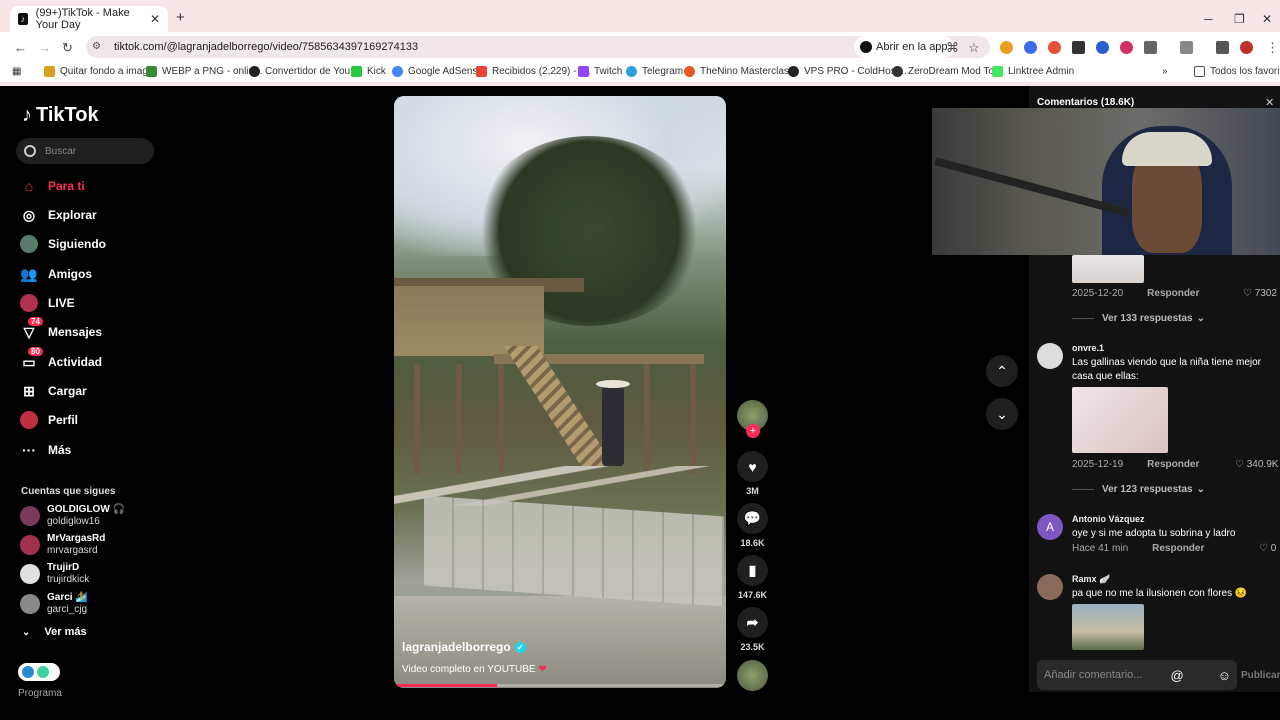 The height and width of the screenshot is (720, 1280). What do you see at coordinates (39, 672) in the screenshot?
I see `app-toggle-pill` at bounding box center [39, 672].